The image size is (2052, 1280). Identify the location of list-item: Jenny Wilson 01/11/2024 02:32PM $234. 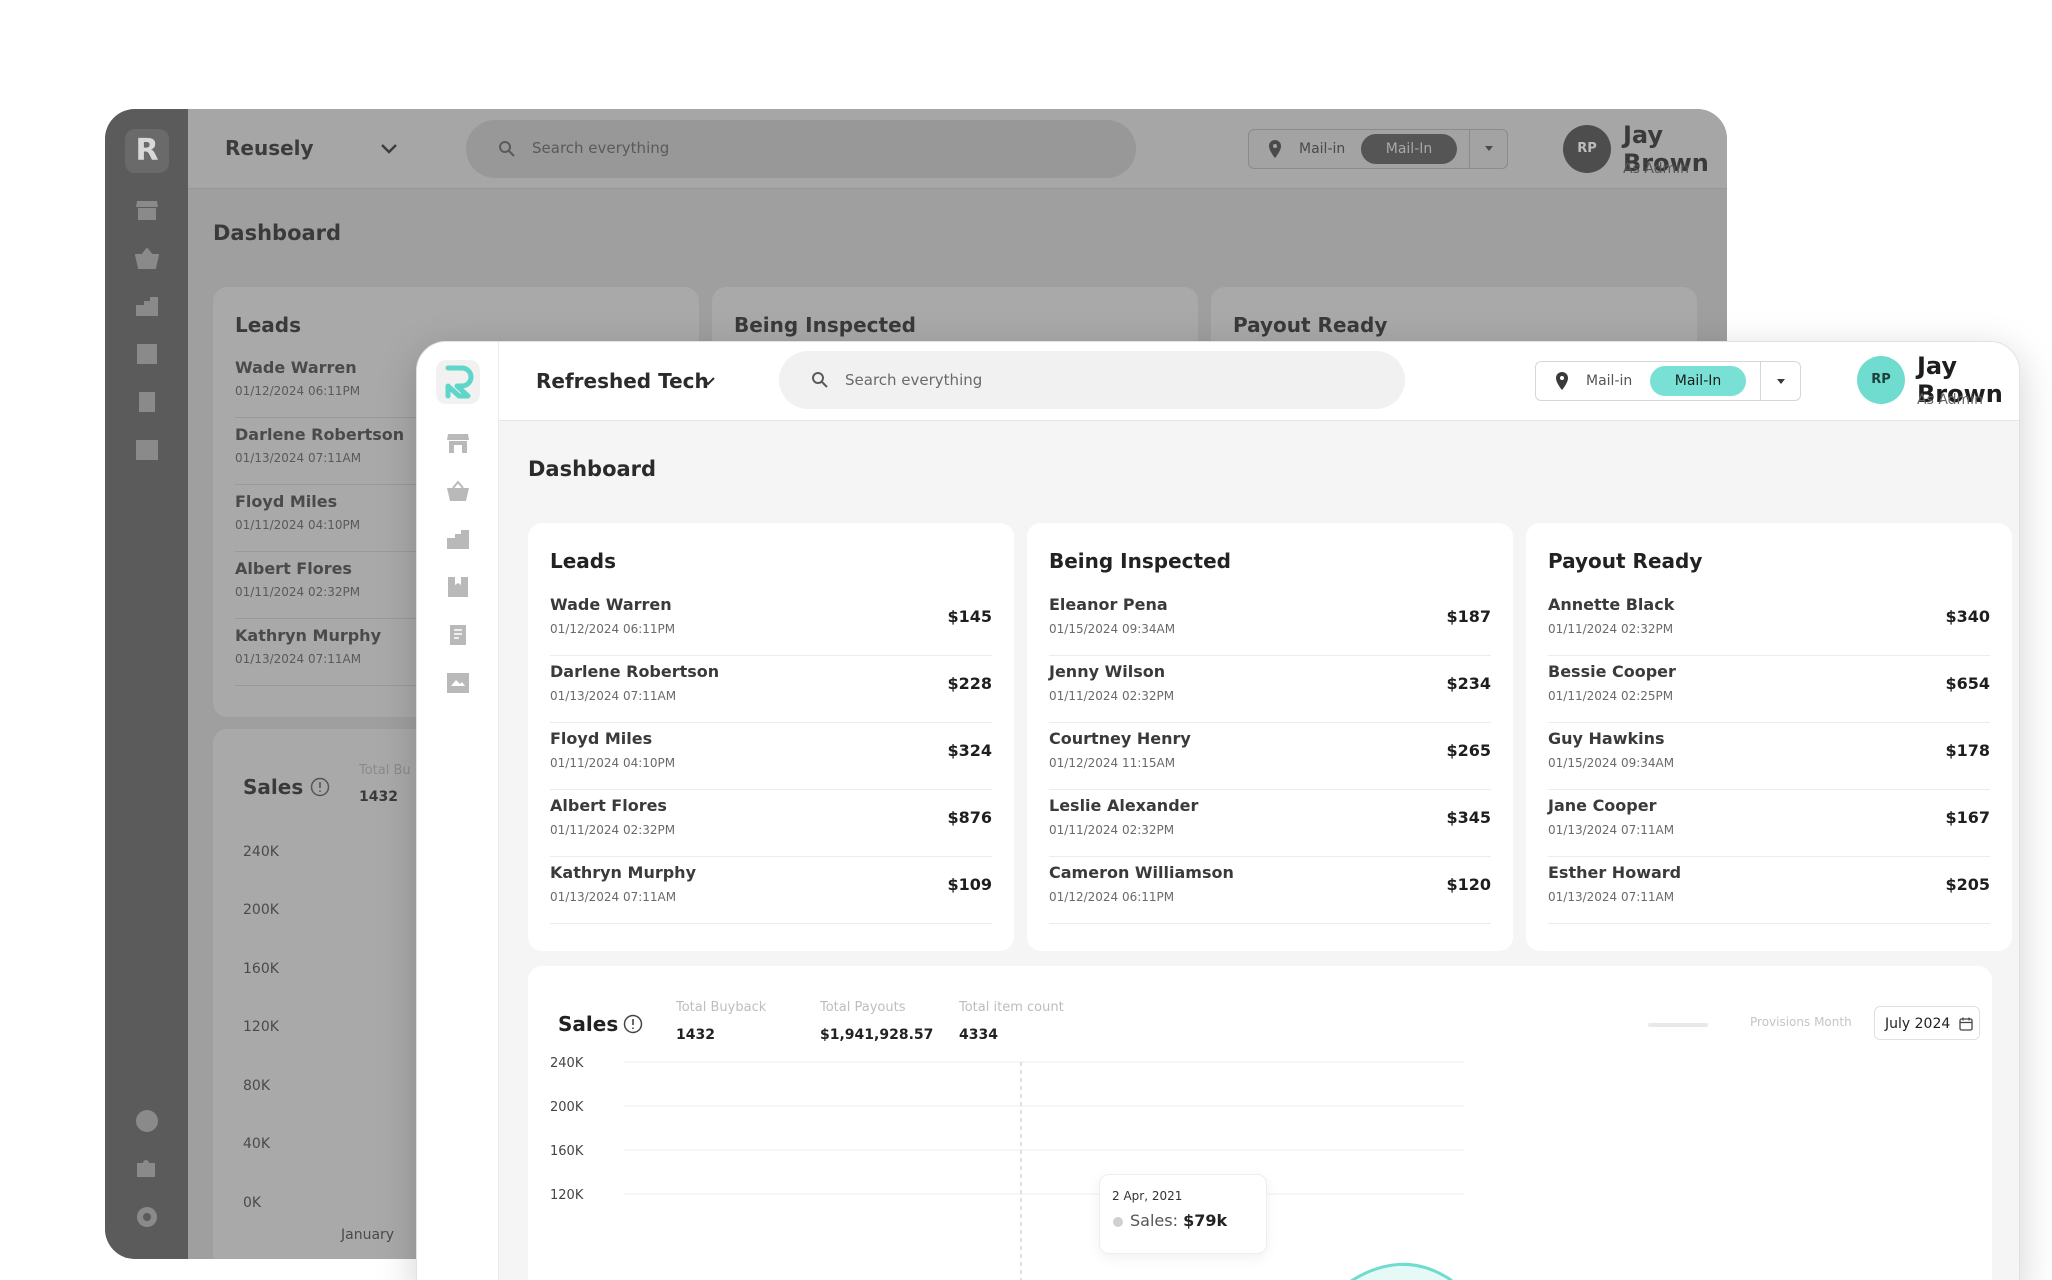
(1270, 689).